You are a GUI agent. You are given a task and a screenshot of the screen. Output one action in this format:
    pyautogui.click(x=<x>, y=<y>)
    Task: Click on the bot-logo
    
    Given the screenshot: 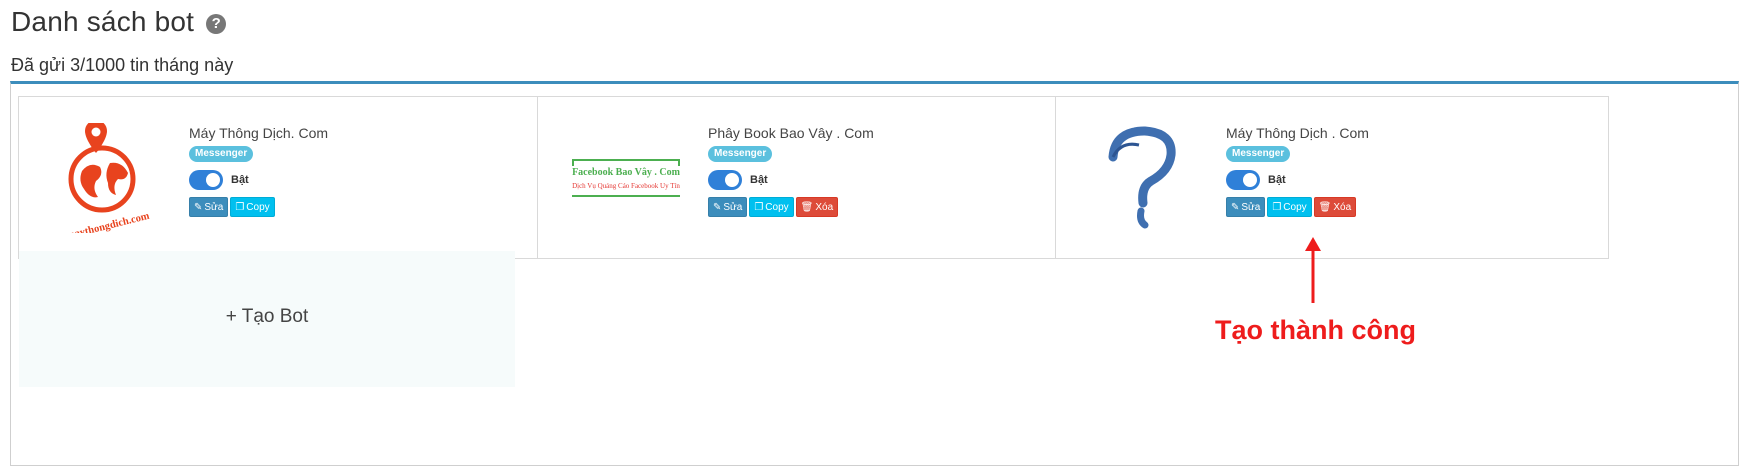 What is the action you would take?
    pyautogui.click(x=1144, y=177)
    